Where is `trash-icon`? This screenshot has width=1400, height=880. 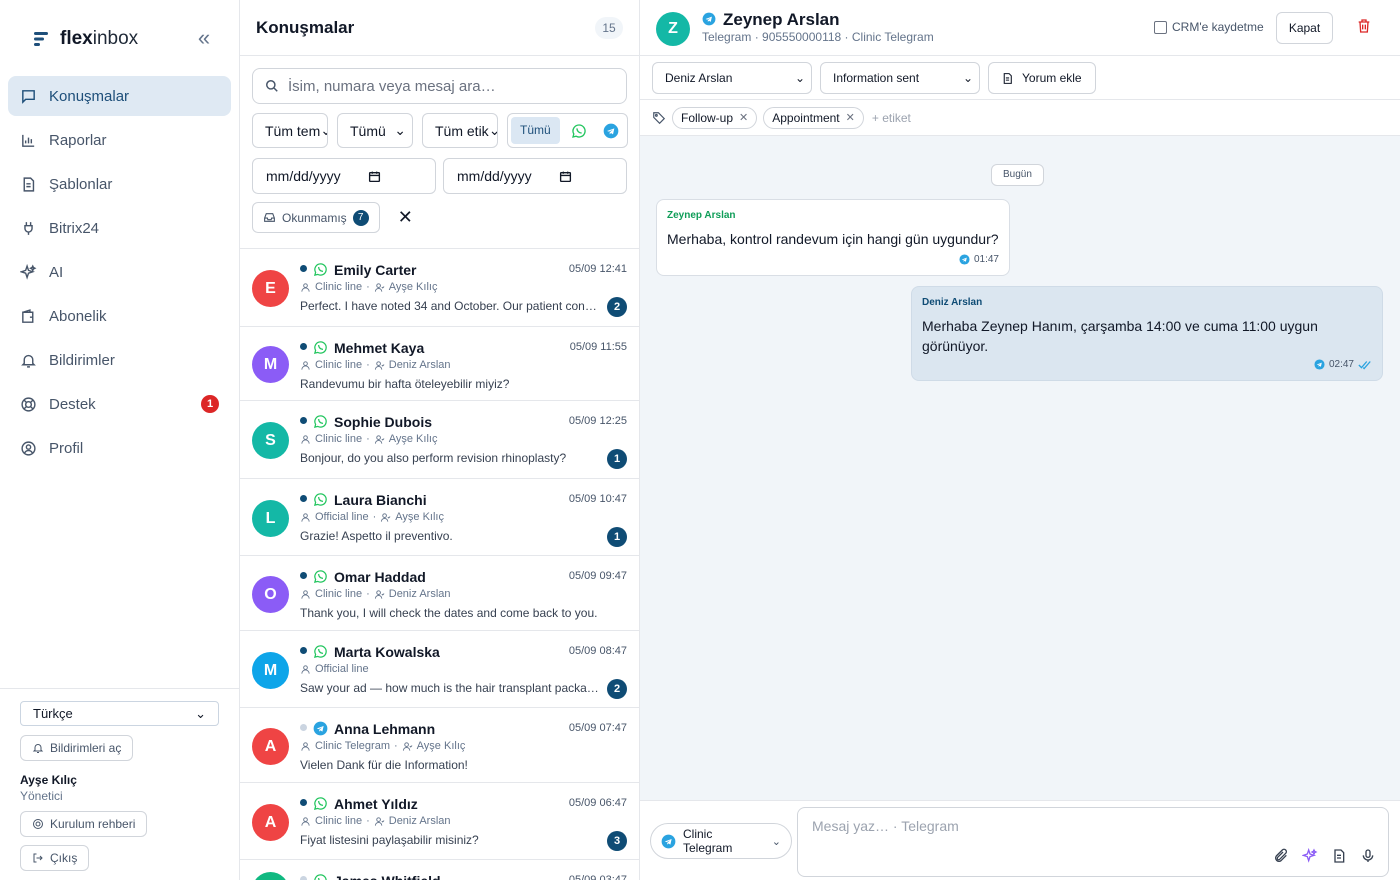
trash-icon is located at coordinates (1364, 26).